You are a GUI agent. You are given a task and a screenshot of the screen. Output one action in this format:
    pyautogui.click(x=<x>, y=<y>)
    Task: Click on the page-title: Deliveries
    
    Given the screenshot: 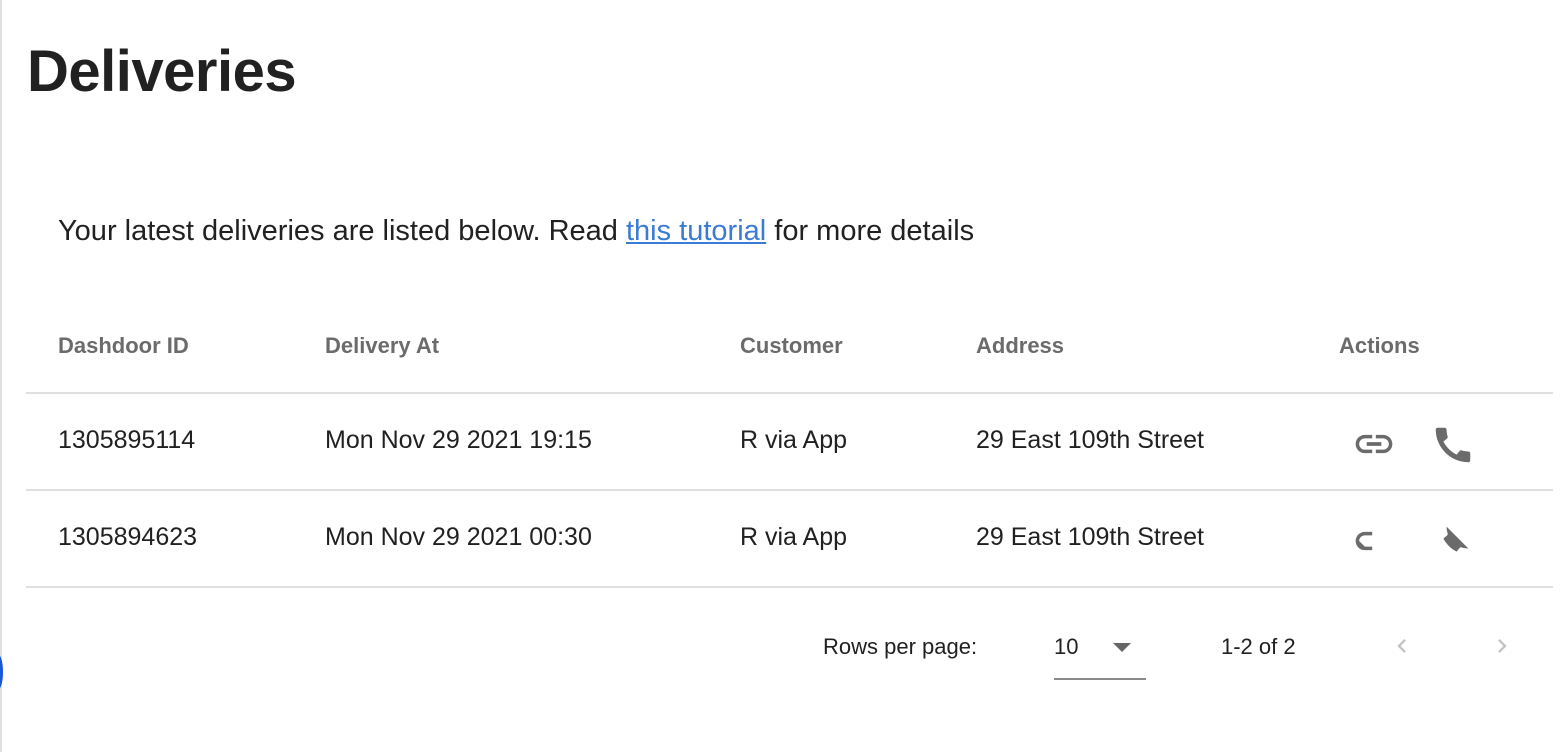 What is the action you would take?
    pyautogui.click(x=162, y=71)
    